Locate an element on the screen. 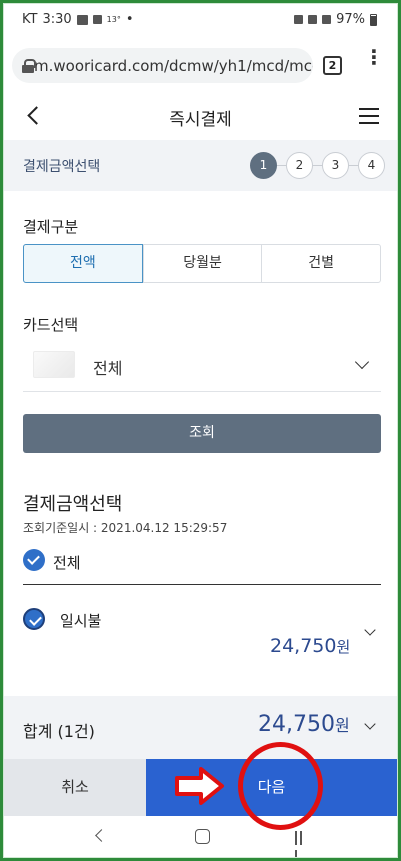 This screenshot has height=861, width=401. clock: 3:30 is located at coordinates (57, 19).